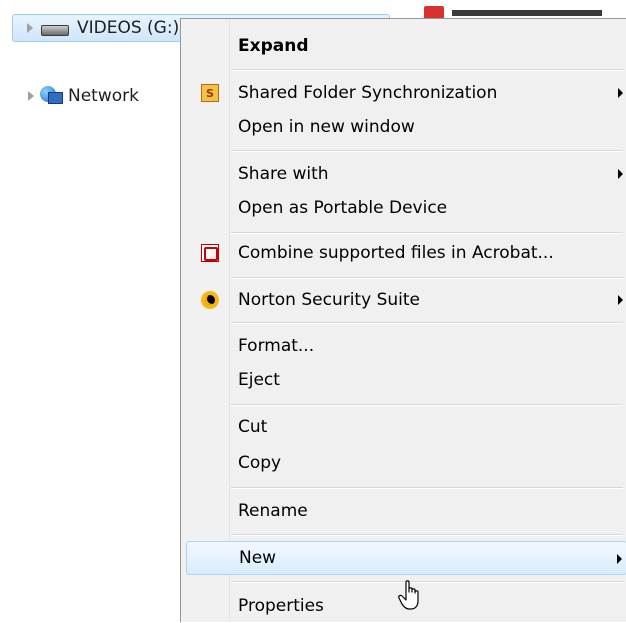  I want to click on network-icon, so click(51, 96).